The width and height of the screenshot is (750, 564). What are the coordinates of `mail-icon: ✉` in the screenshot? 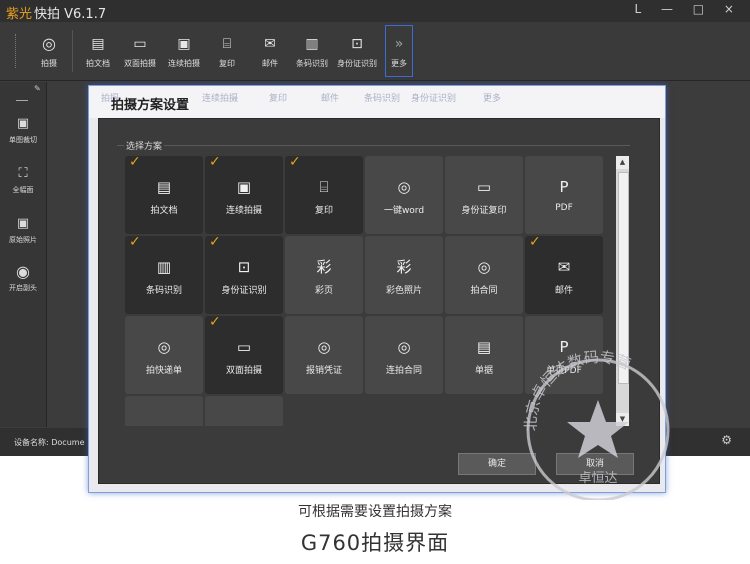 It's located at (270, 44).